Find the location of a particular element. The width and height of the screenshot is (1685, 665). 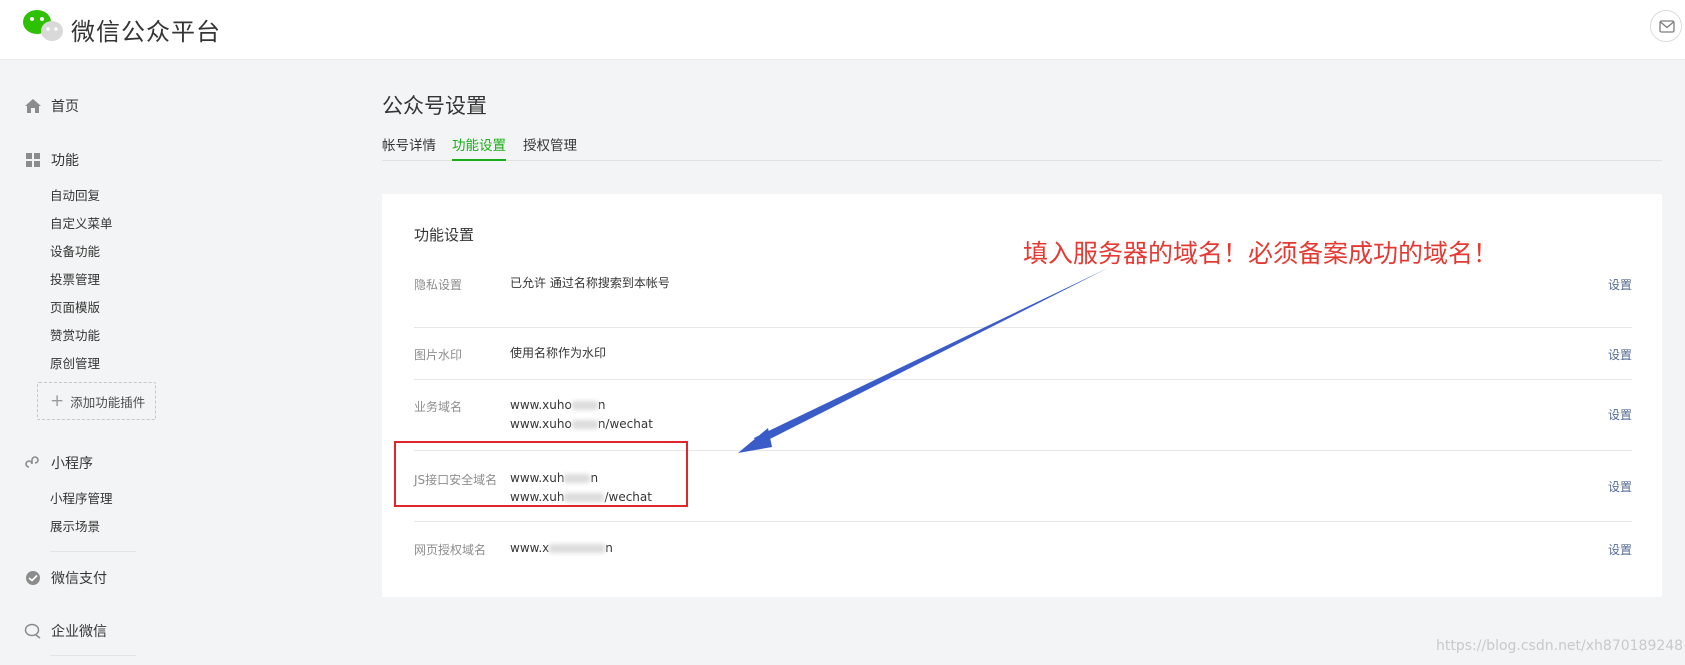

row-label: 业务域名 is located at coordinates (438, 407).